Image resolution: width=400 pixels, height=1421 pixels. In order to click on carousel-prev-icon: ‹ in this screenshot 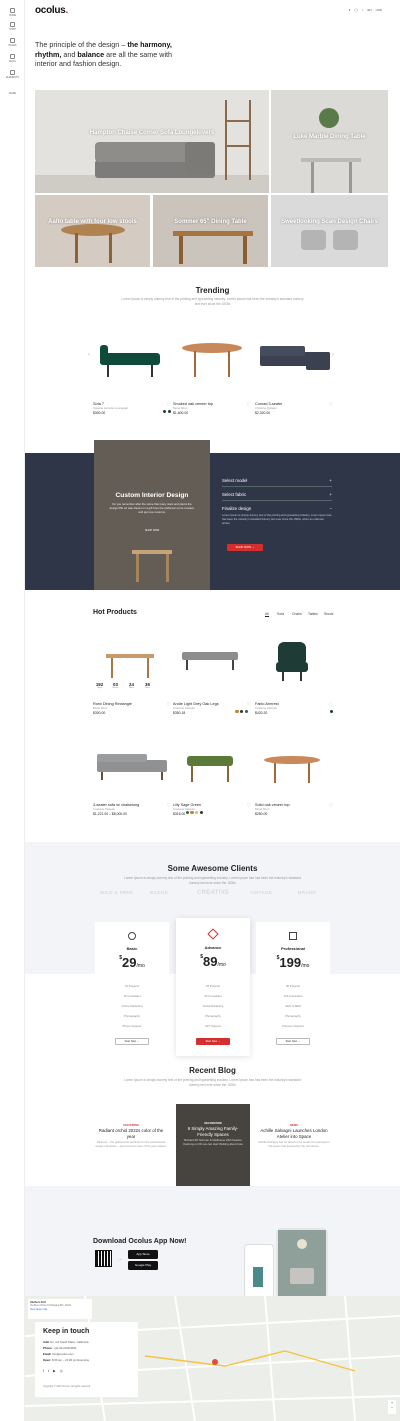, I will do `click(89, 355)`.